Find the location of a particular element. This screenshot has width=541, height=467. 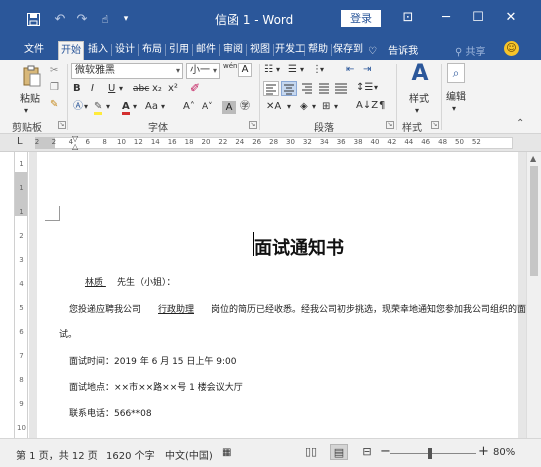

shrink-font-button: A˅ is located at coordinates (207, 107).